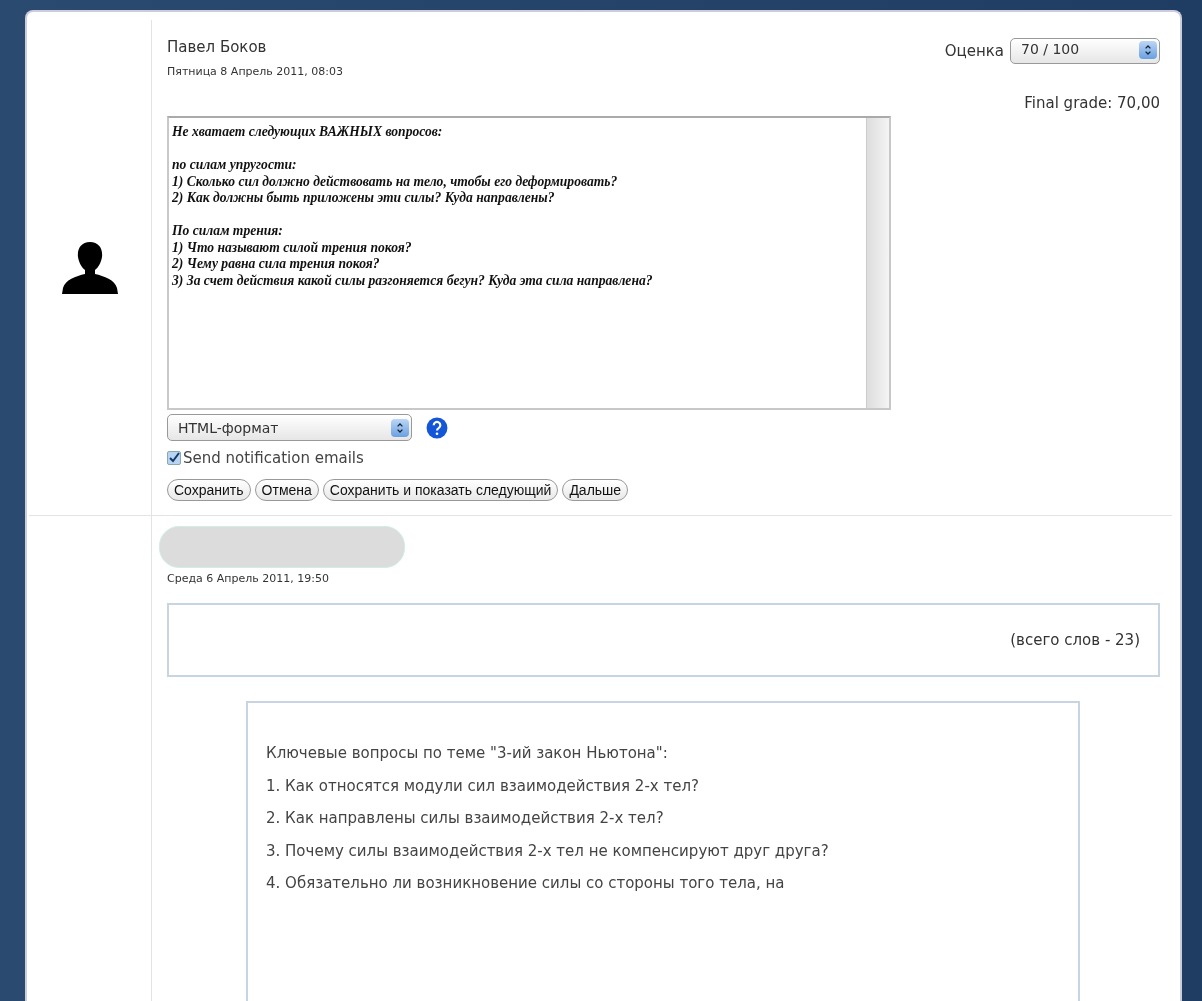 The width and height of the screenshot is (1202, 1001). I want to click on submission-text: 3. Почему силы взаимодействия 2-х тел не компенсируют друг друга?, so click(548, 851).